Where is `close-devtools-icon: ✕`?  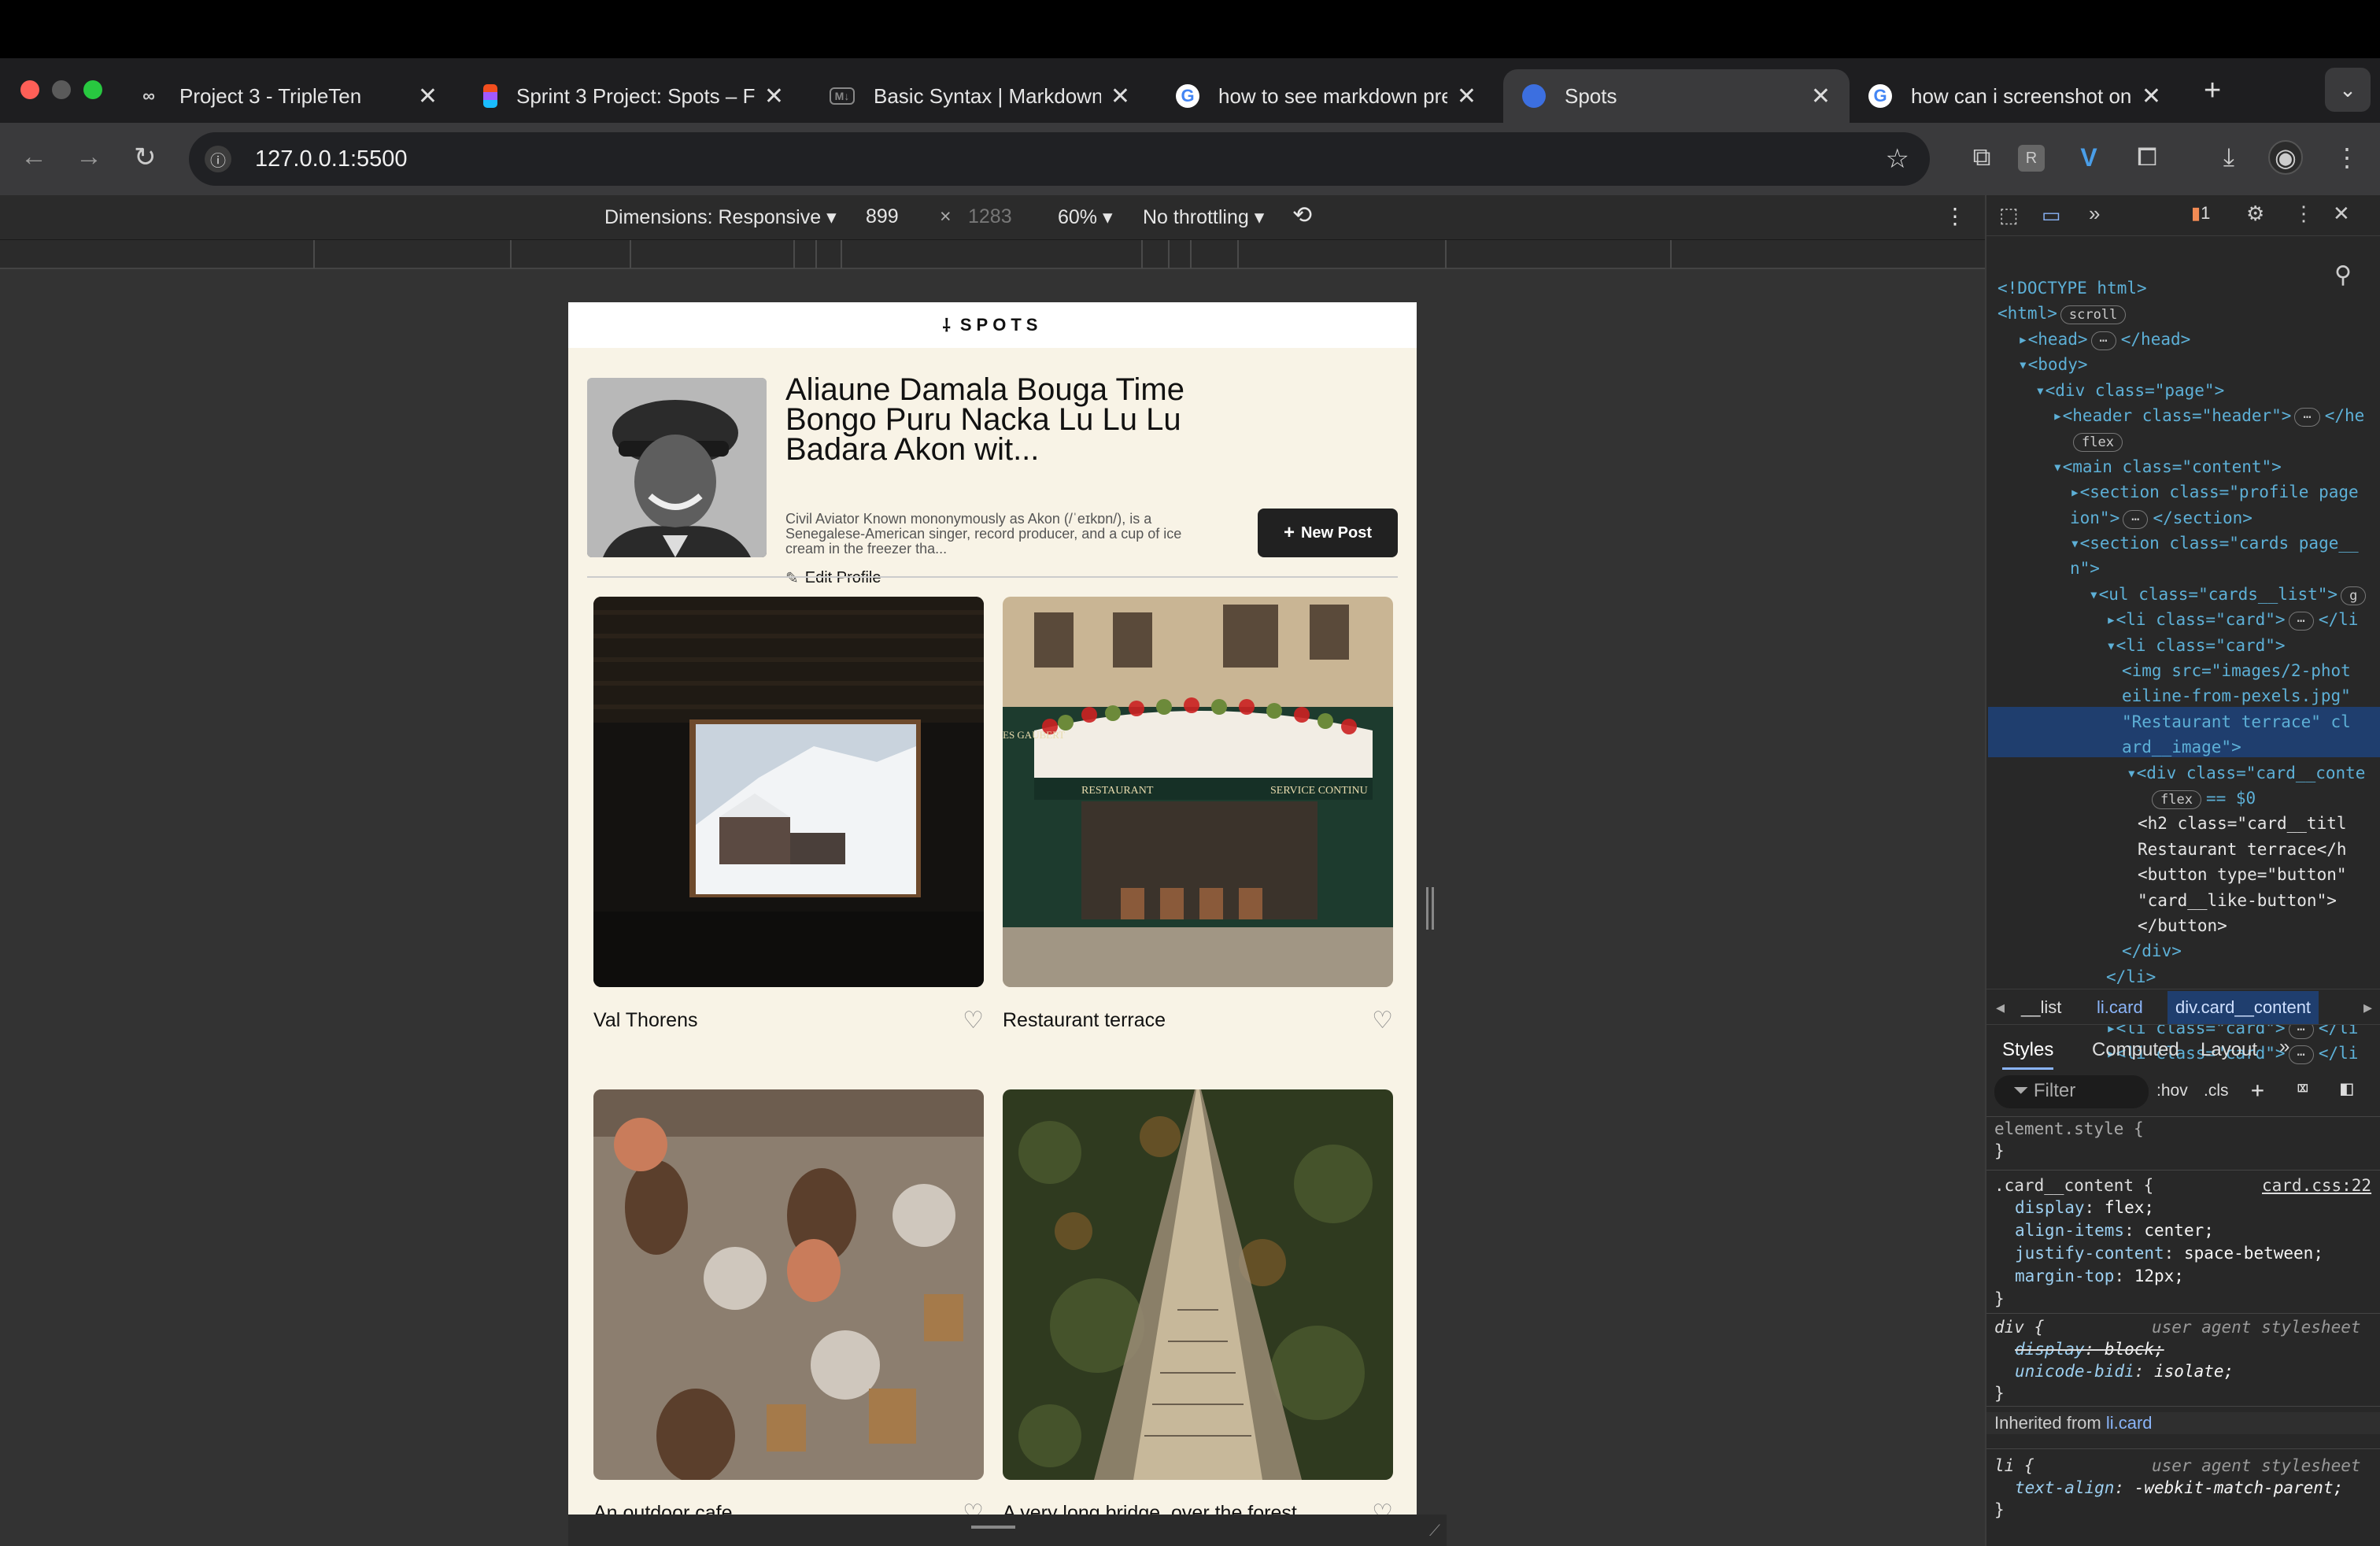
close-devtools-icon: ✕ is located at coordinates (2341, 214).